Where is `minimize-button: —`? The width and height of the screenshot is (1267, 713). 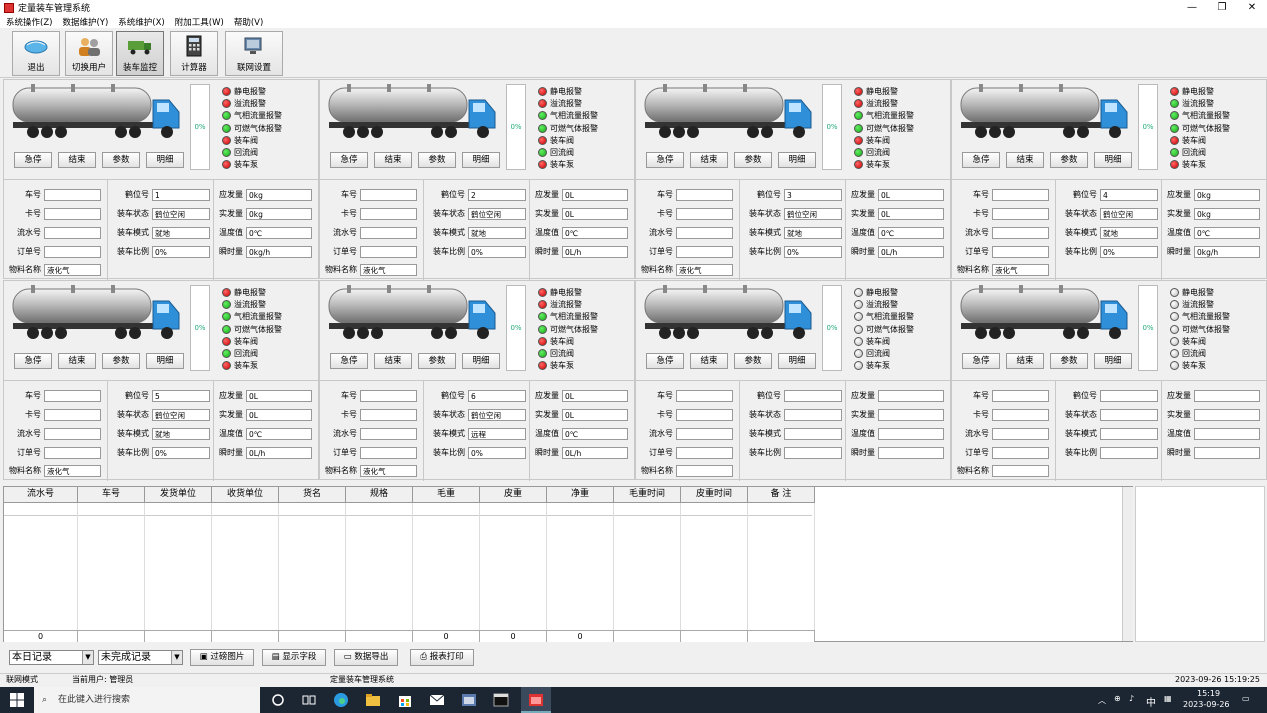 minimize-button: — is located at coordinates (1192, 7).